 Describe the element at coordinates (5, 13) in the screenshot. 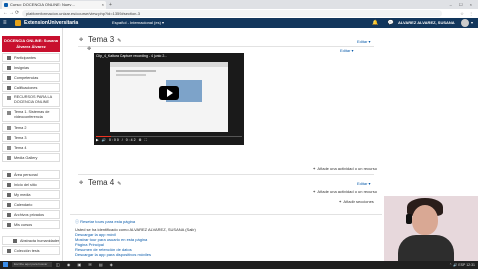

I see `back-icon: ←` at that location.